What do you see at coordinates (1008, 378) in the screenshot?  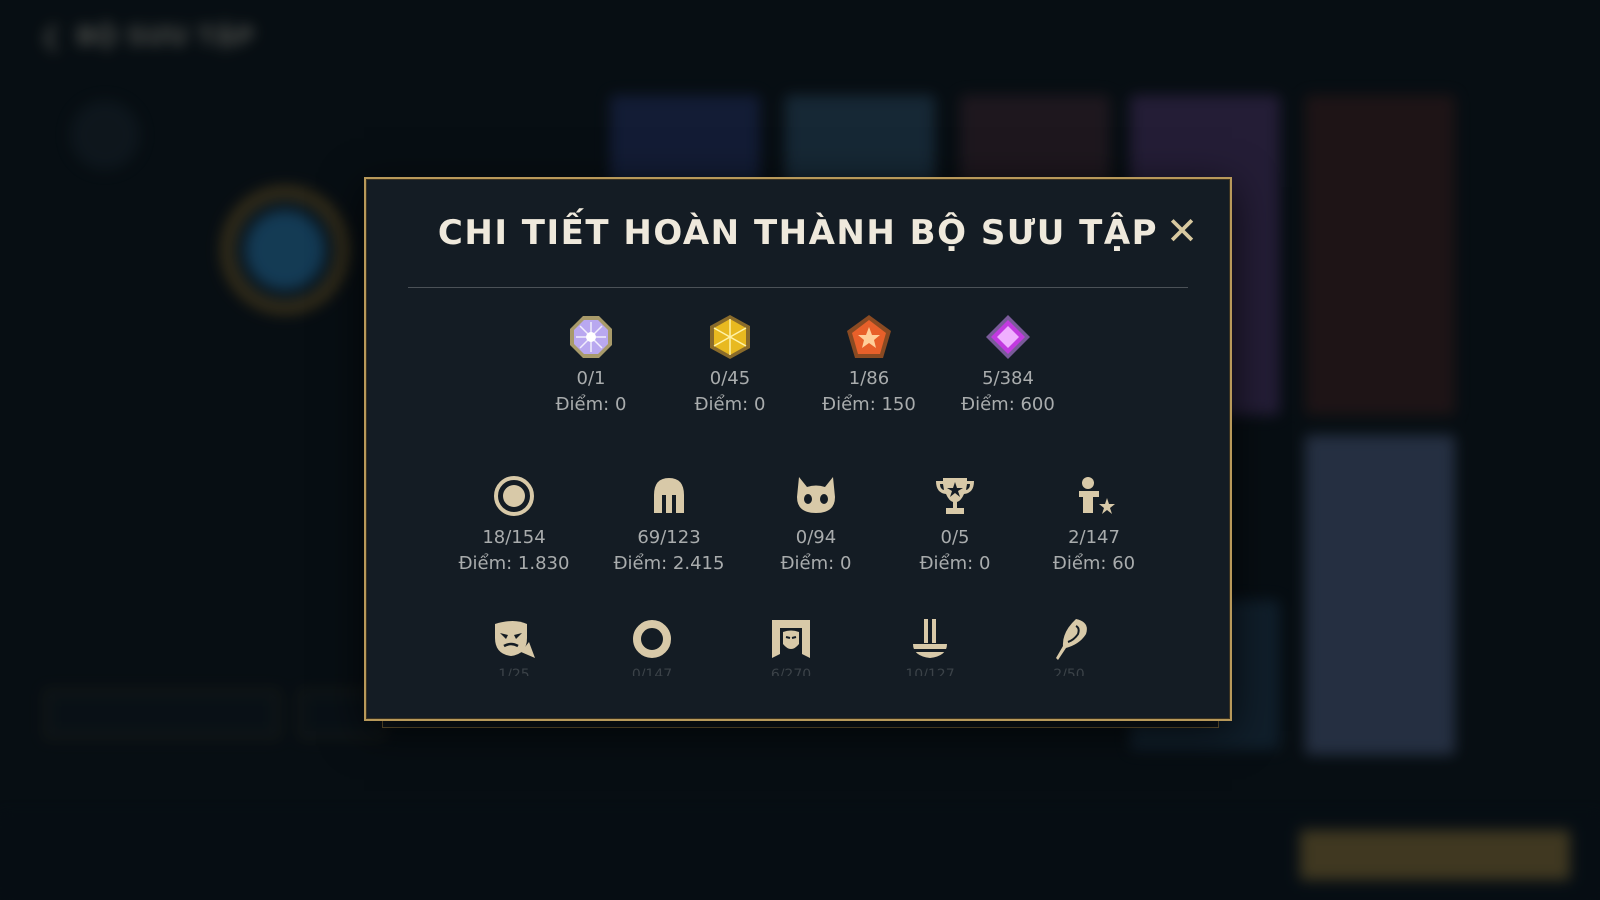 I see `item-count: 5/384` at bounding box center [1008, 378].